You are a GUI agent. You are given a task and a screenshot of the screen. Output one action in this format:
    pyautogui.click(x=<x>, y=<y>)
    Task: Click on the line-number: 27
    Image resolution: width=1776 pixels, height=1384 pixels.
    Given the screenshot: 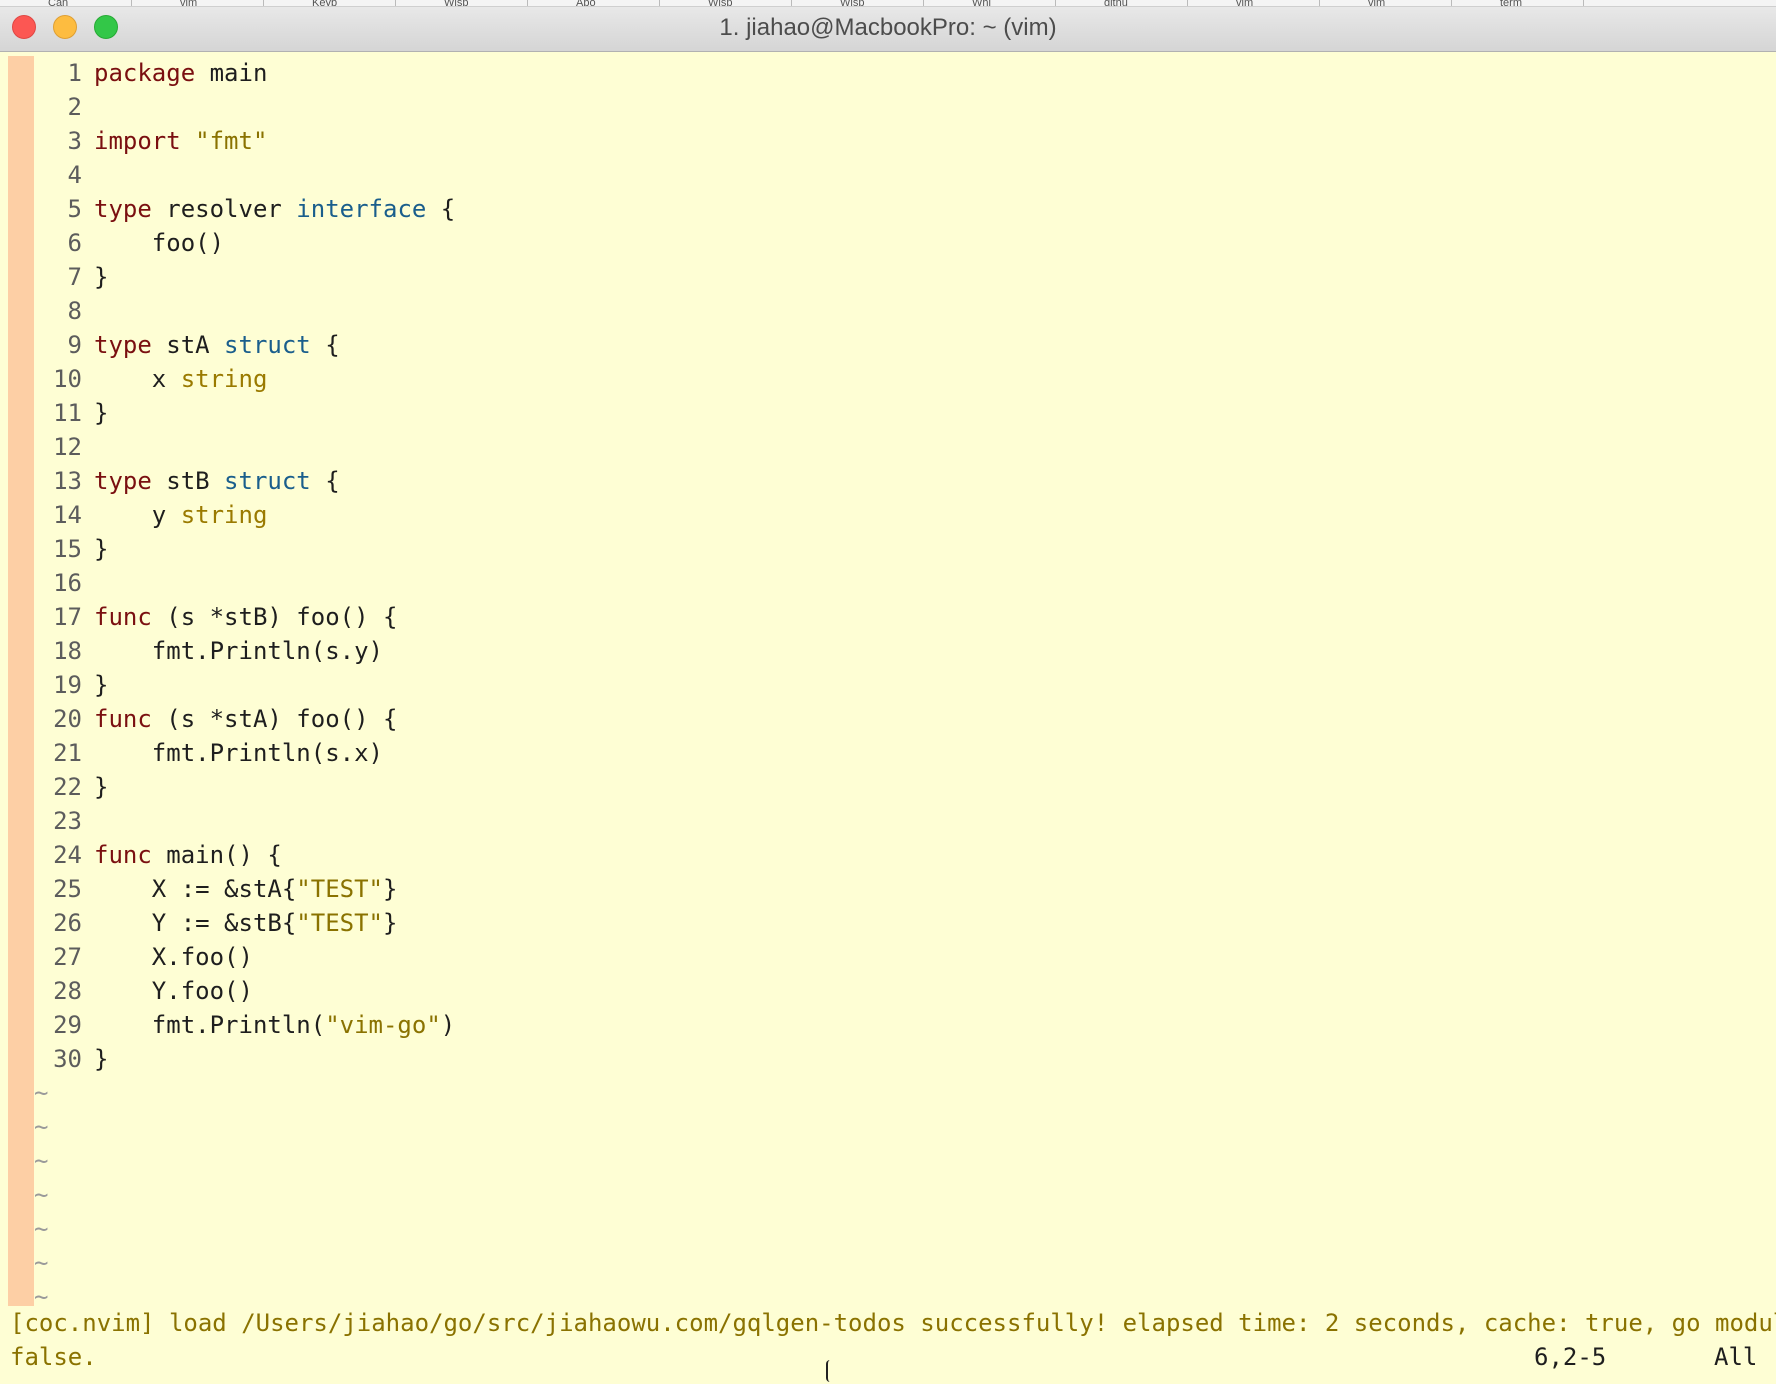 What is the action you would take?
    pyautogui.click(x=67, y=957)
    